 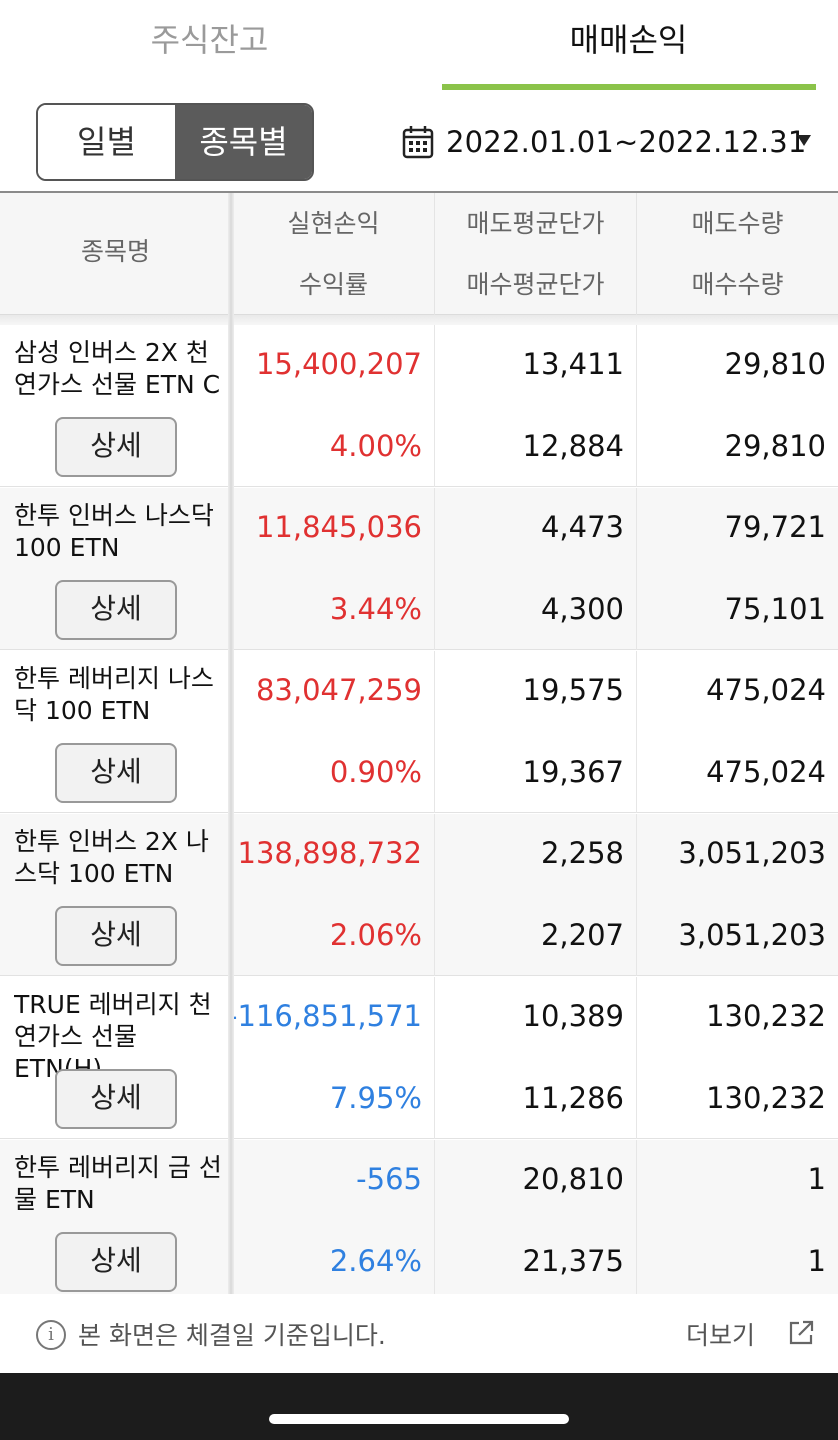 What do you see at coordinates (816, 1261) in the screenshot?
I see `buy-qty: 1` at bounding box center [816, 1261].